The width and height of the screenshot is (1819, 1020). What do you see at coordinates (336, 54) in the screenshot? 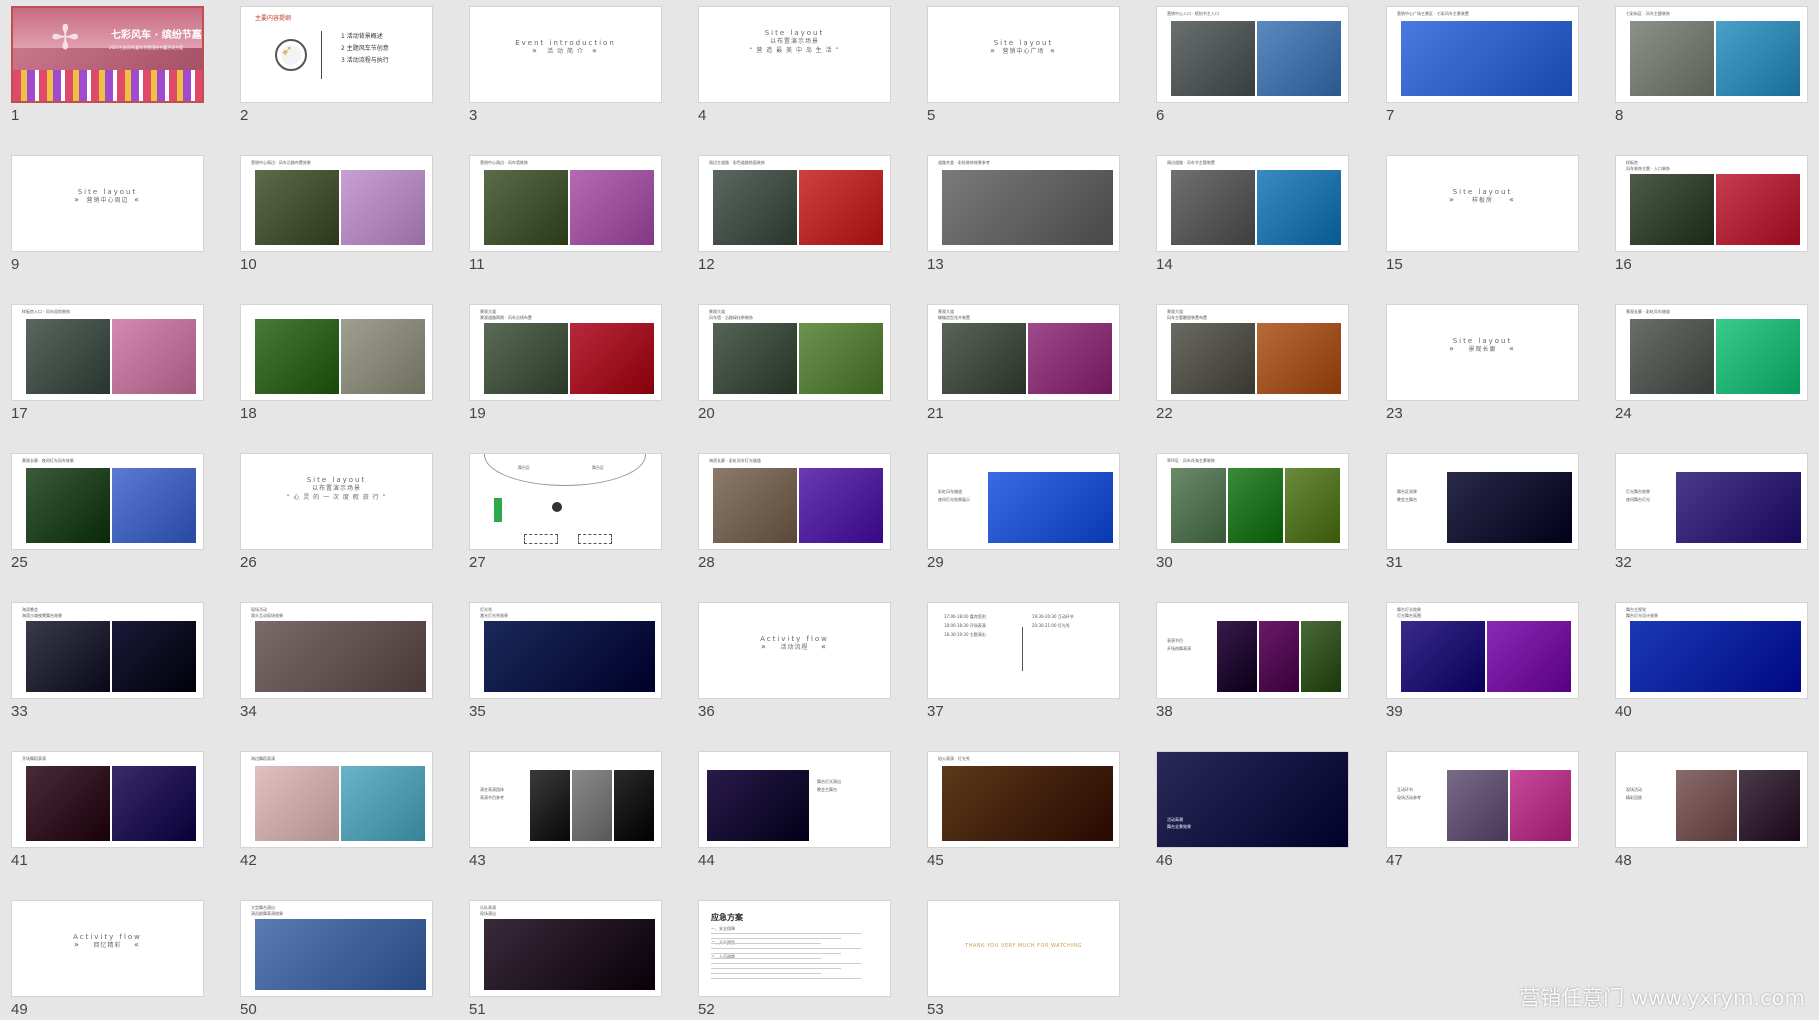
I see `slide-thumbnail-2: 主要内容提纲 ➶ 1 活动背景概述 2 主题风车节创意 3 活动流程与执行` at bounding box center [336, 54].